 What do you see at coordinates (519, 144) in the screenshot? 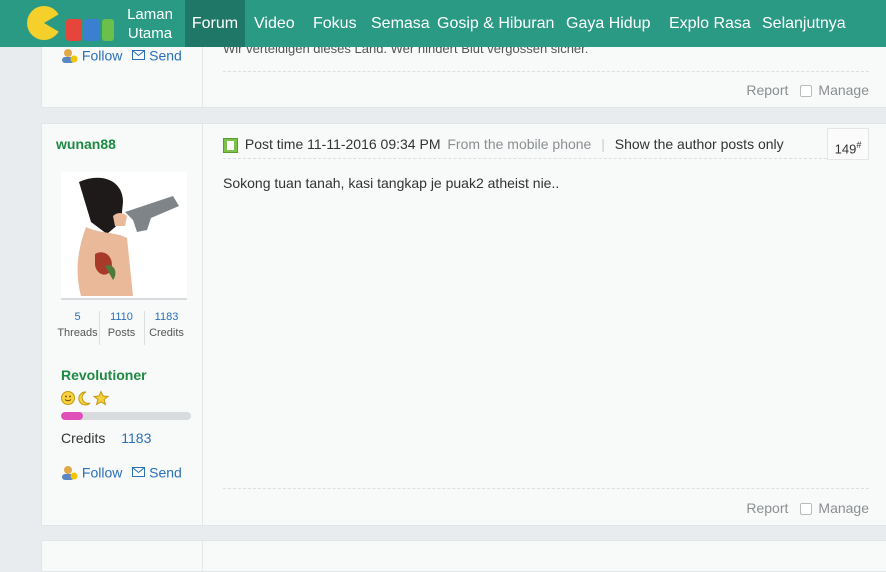
I see `post-source: From the mobile phone` at bounding box center [519, 144].